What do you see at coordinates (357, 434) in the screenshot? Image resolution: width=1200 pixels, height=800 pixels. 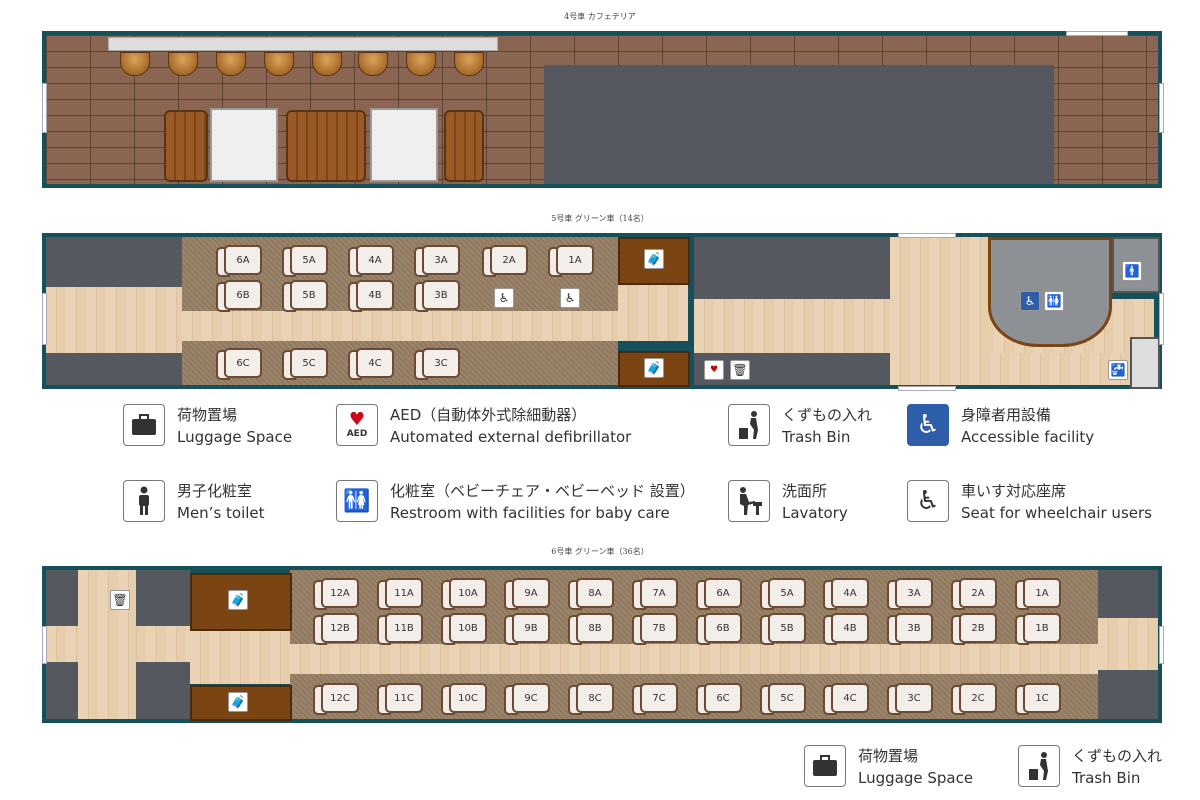 I see `aed-label: AED` at bounding box center [357, 434].